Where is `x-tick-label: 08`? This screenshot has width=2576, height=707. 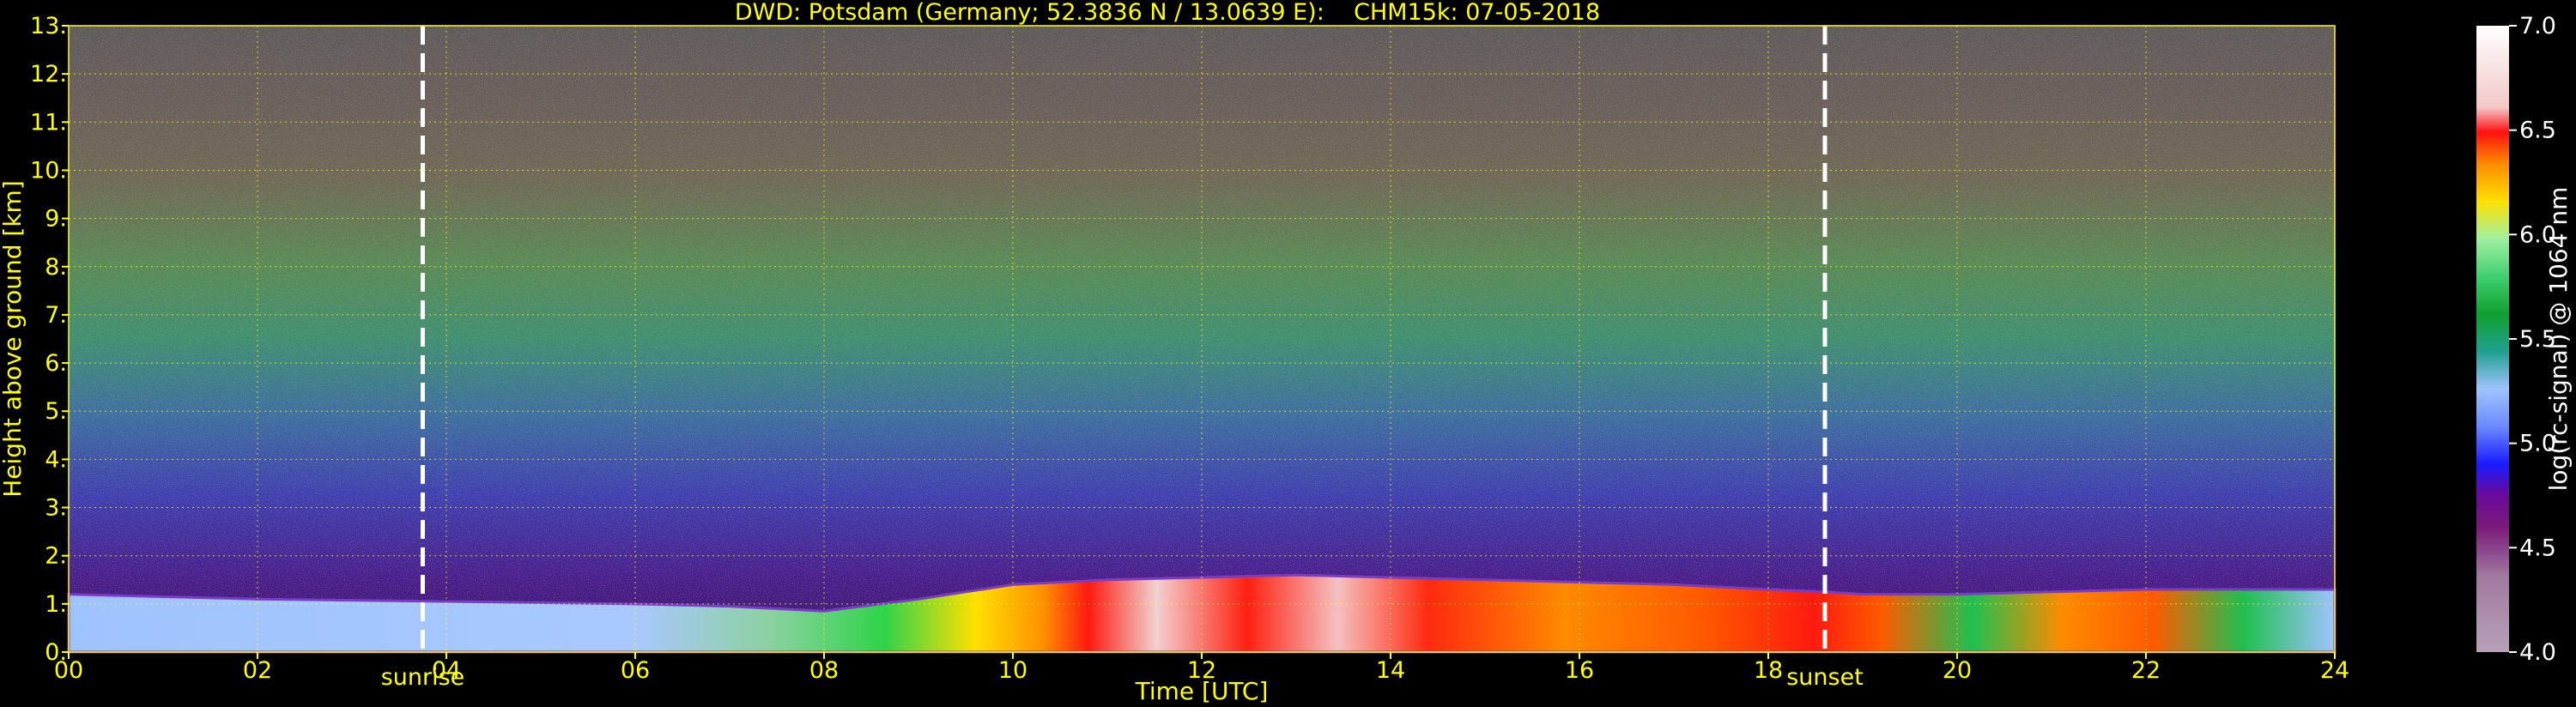
x-tick-label: 08 is located at coordinates (824, 670).